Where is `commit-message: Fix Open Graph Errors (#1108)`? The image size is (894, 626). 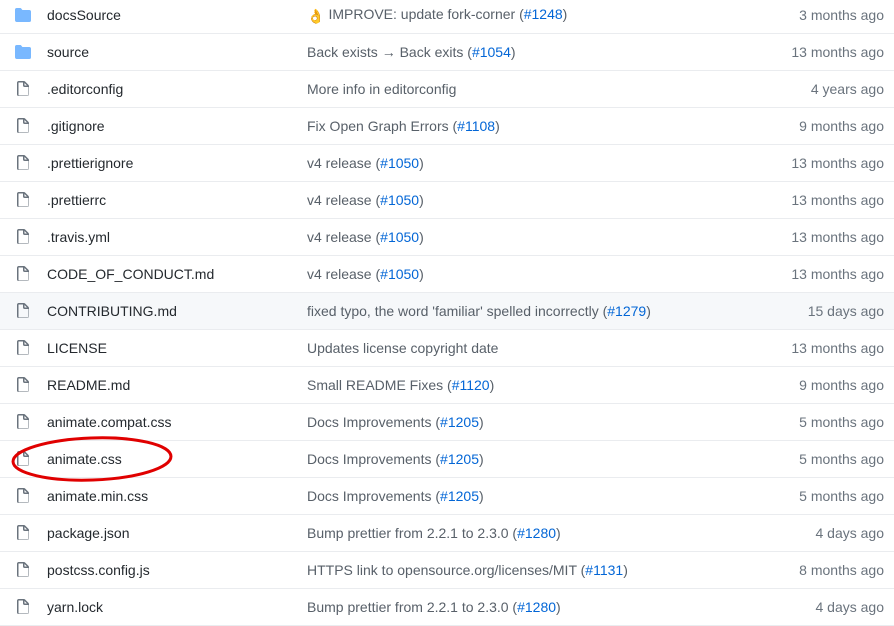
commit-message: Fix Open Graph Errors (#1108) is located at coordinates (403, 126).